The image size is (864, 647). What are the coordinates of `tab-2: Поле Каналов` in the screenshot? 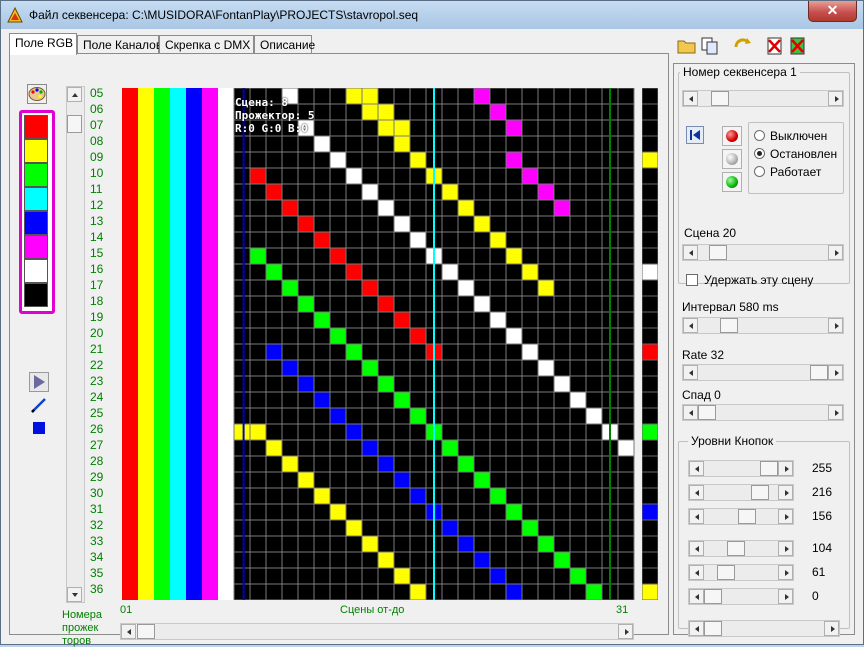 It's located at (119, 44).